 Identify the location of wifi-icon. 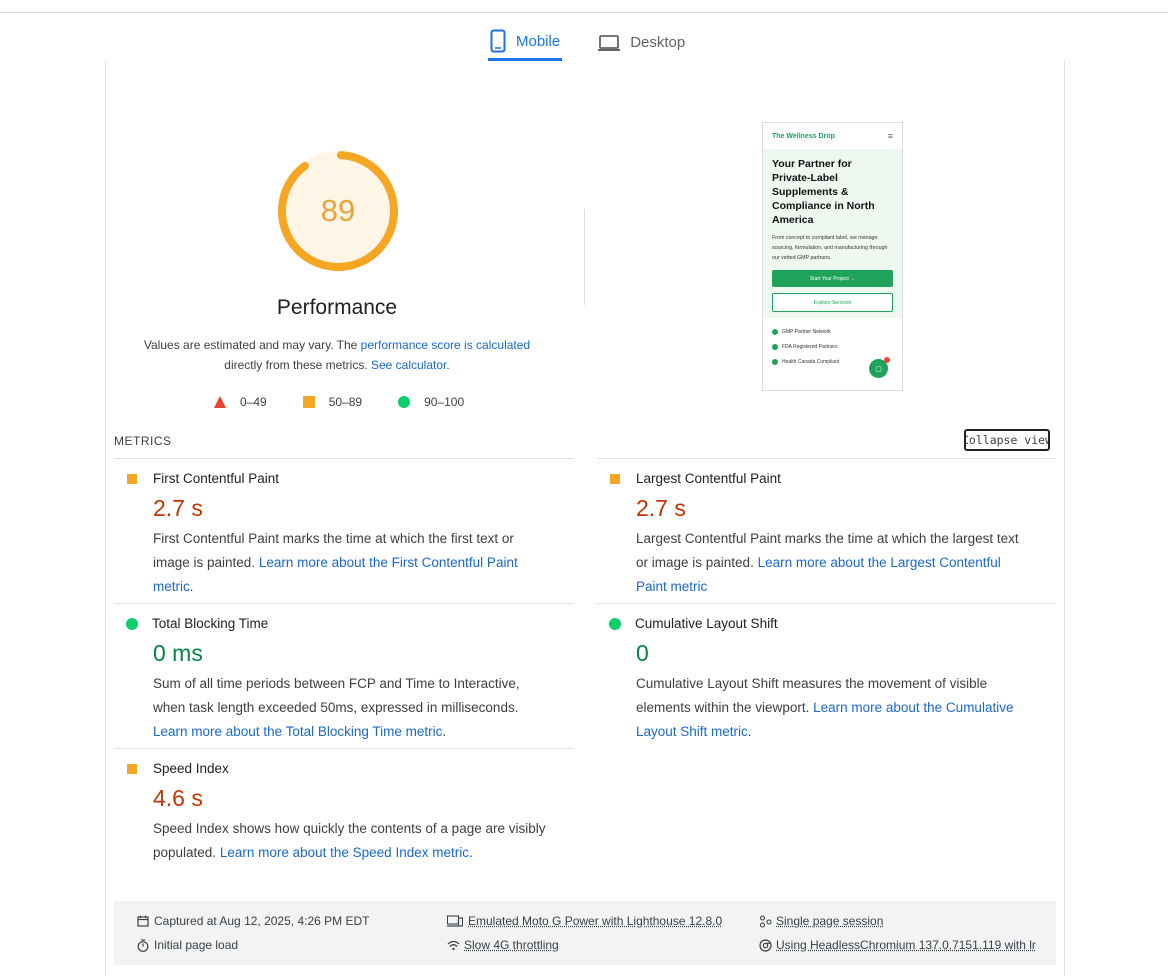
(453, 945).